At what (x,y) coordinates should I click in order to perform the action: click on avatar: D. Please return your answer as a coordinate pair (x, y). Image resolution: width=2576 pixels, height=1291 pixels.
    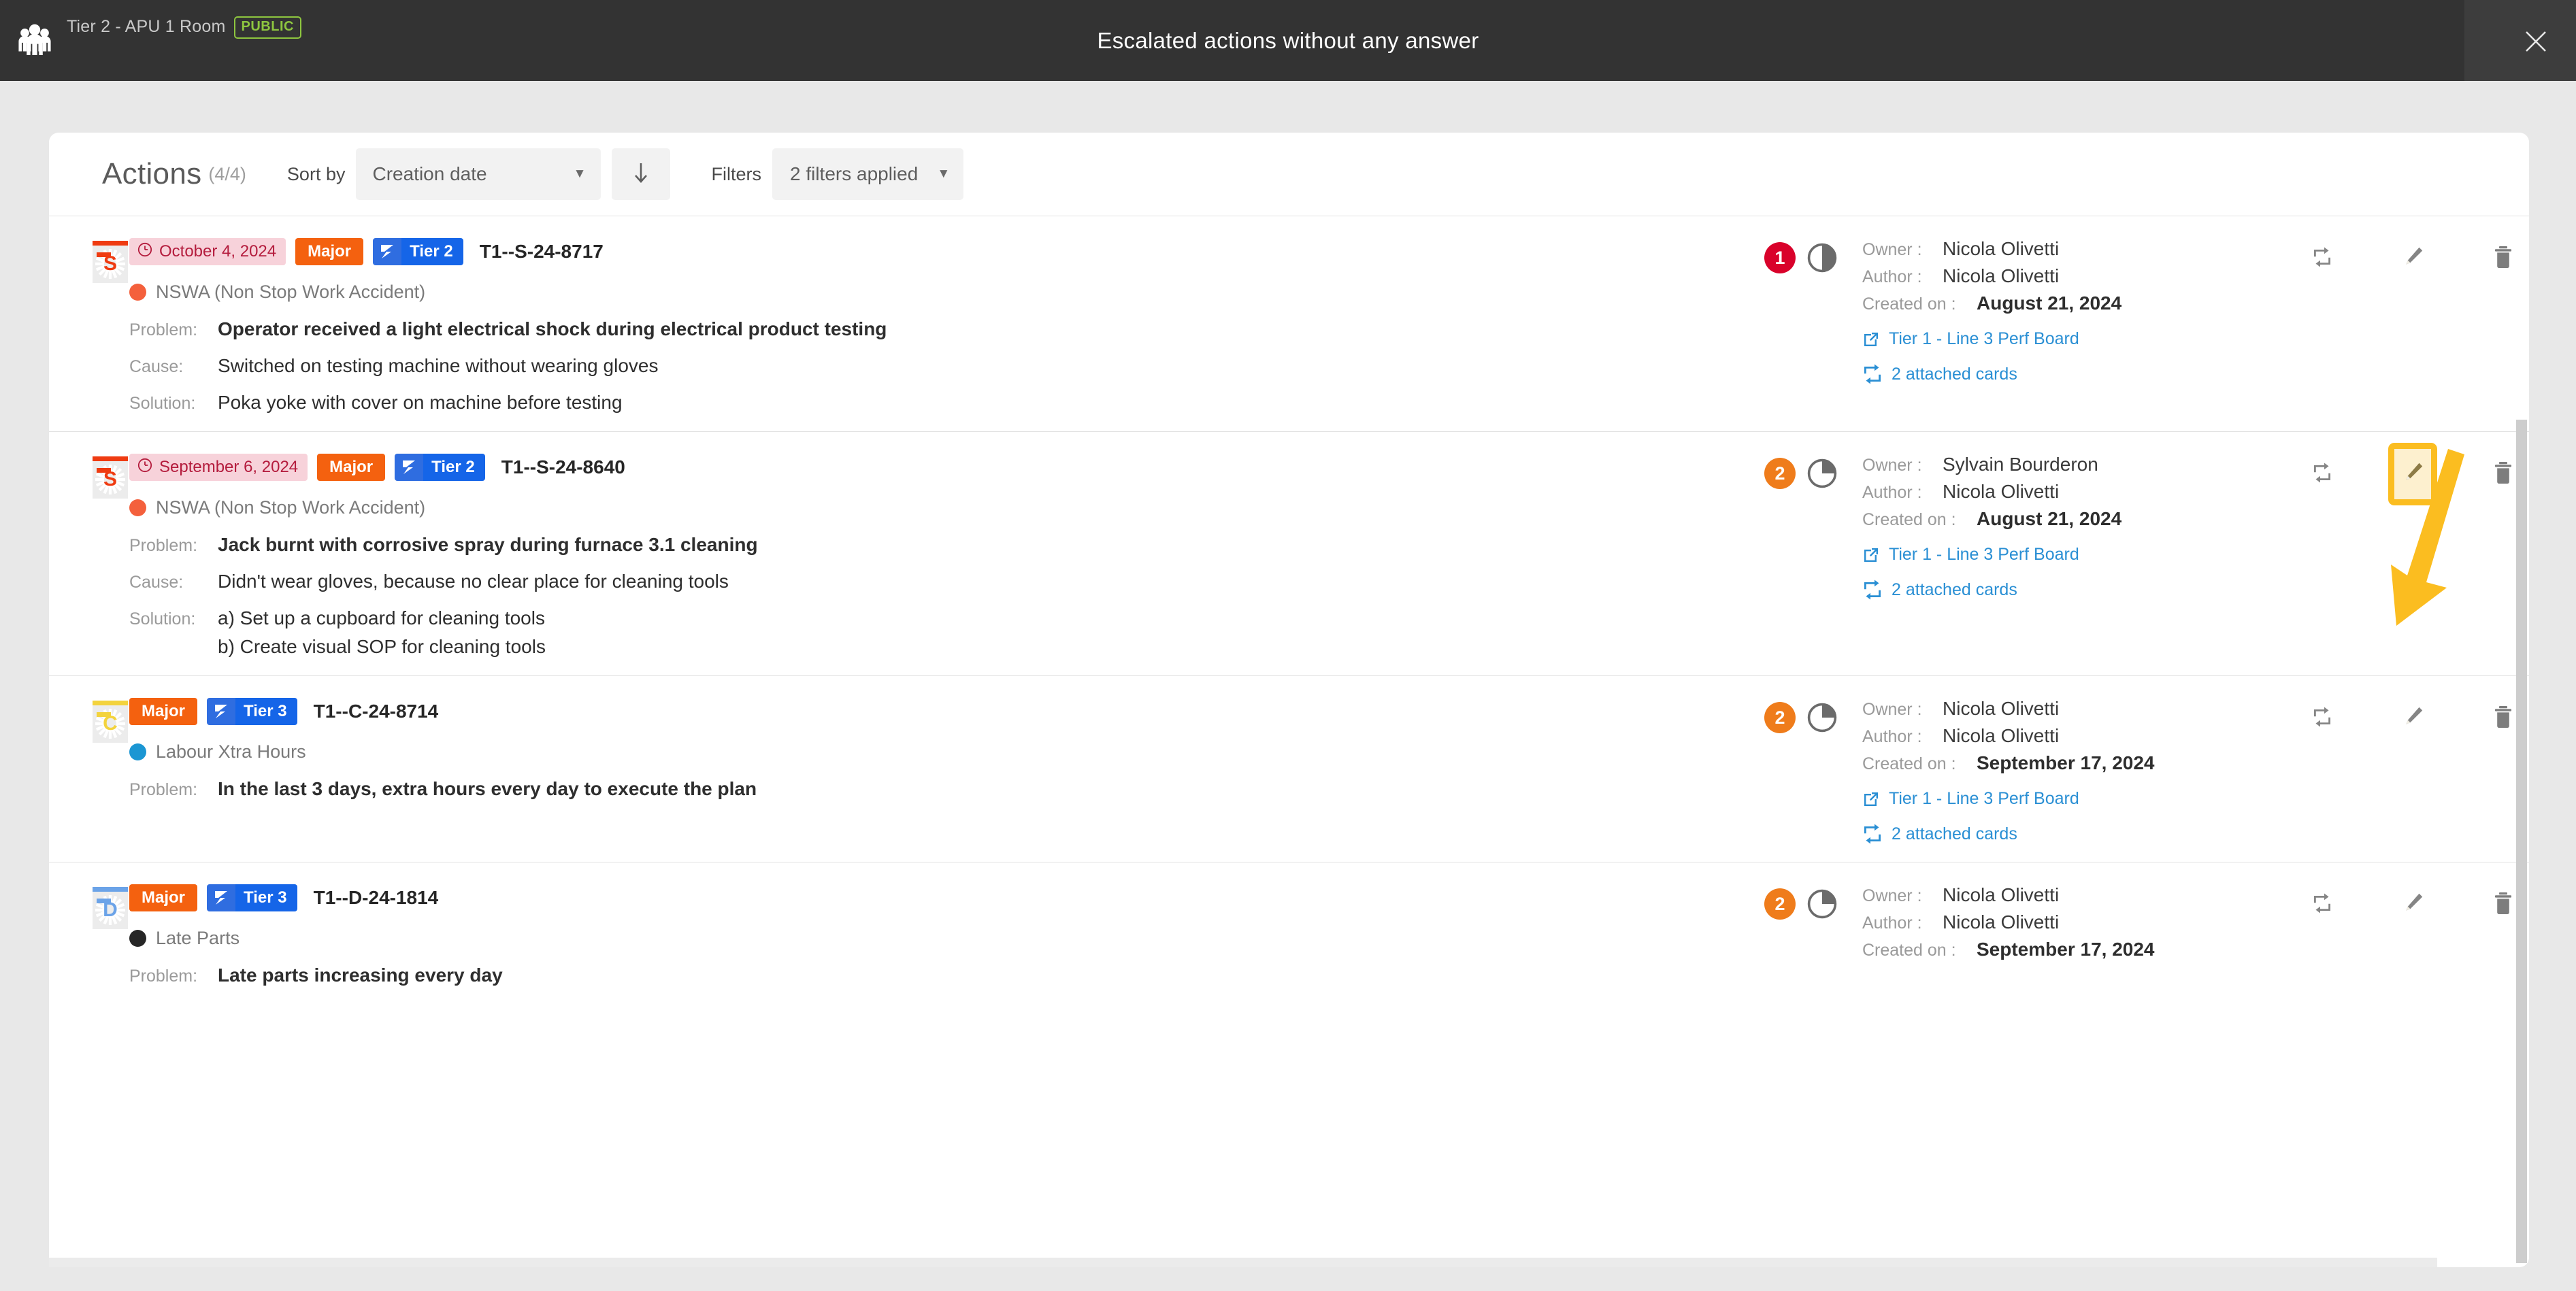
    Looking at the image, I should click on (110, 908).